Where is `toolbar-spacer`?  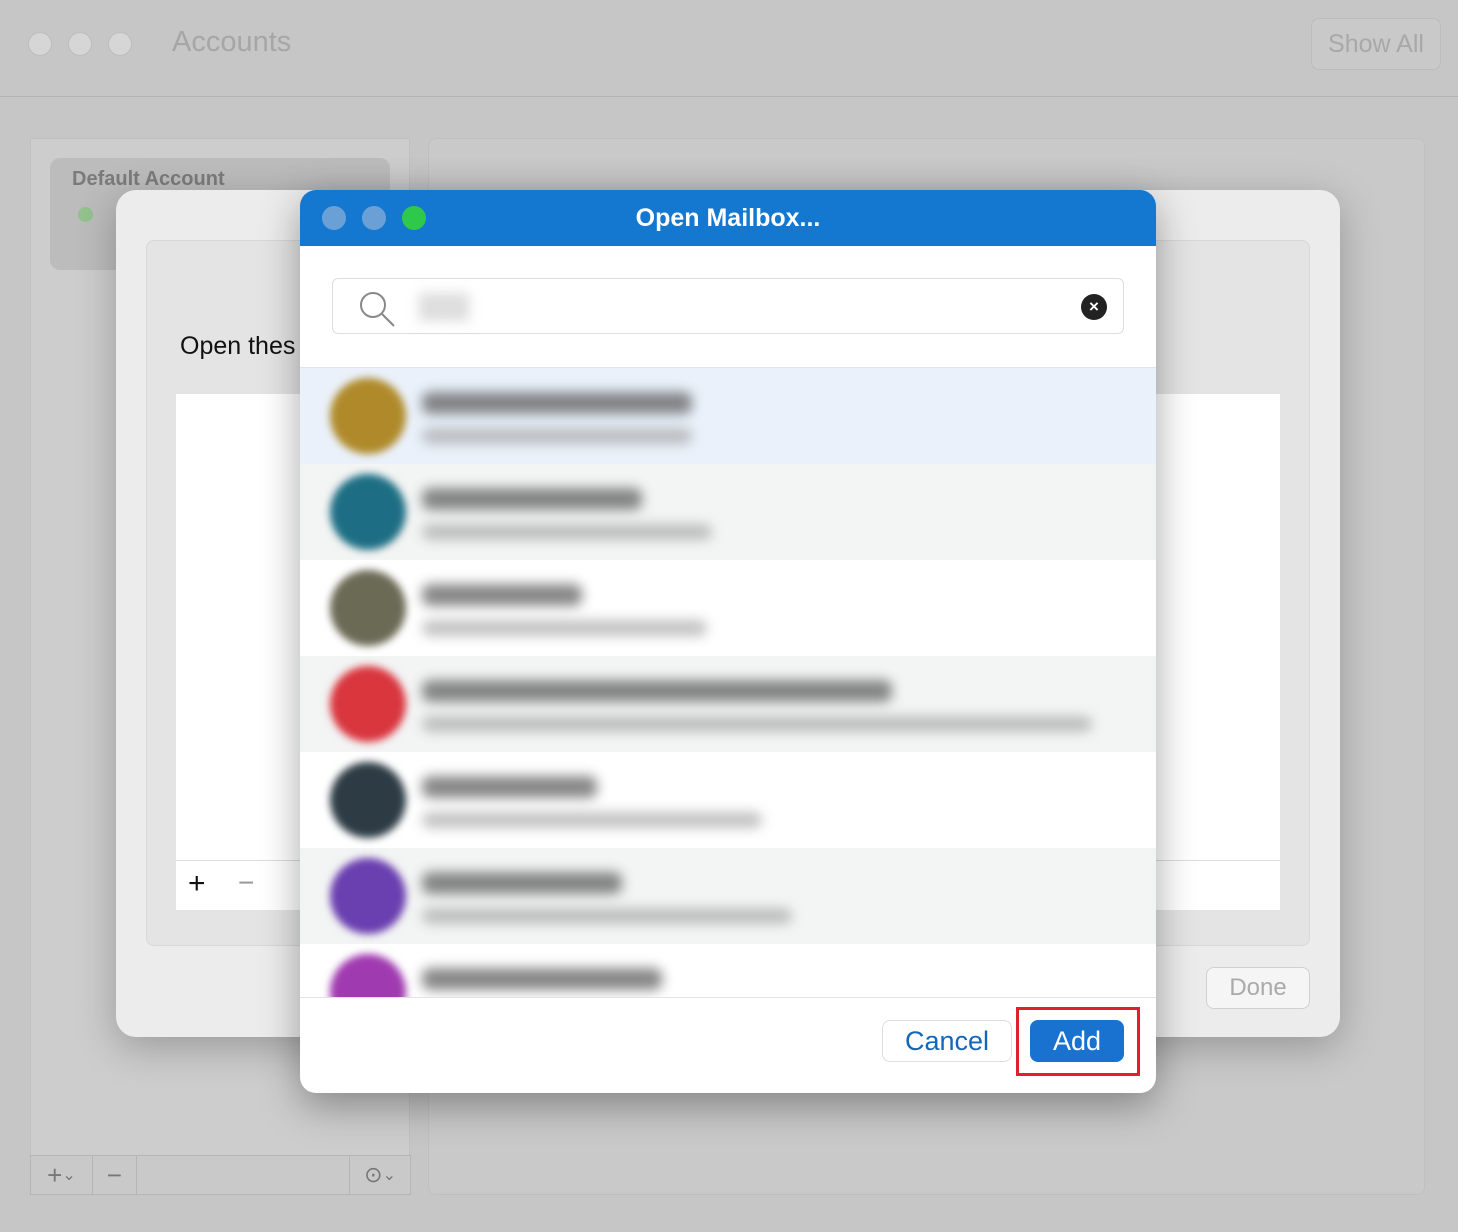
toolbar-spacer is located at coordinates (244, 1175).